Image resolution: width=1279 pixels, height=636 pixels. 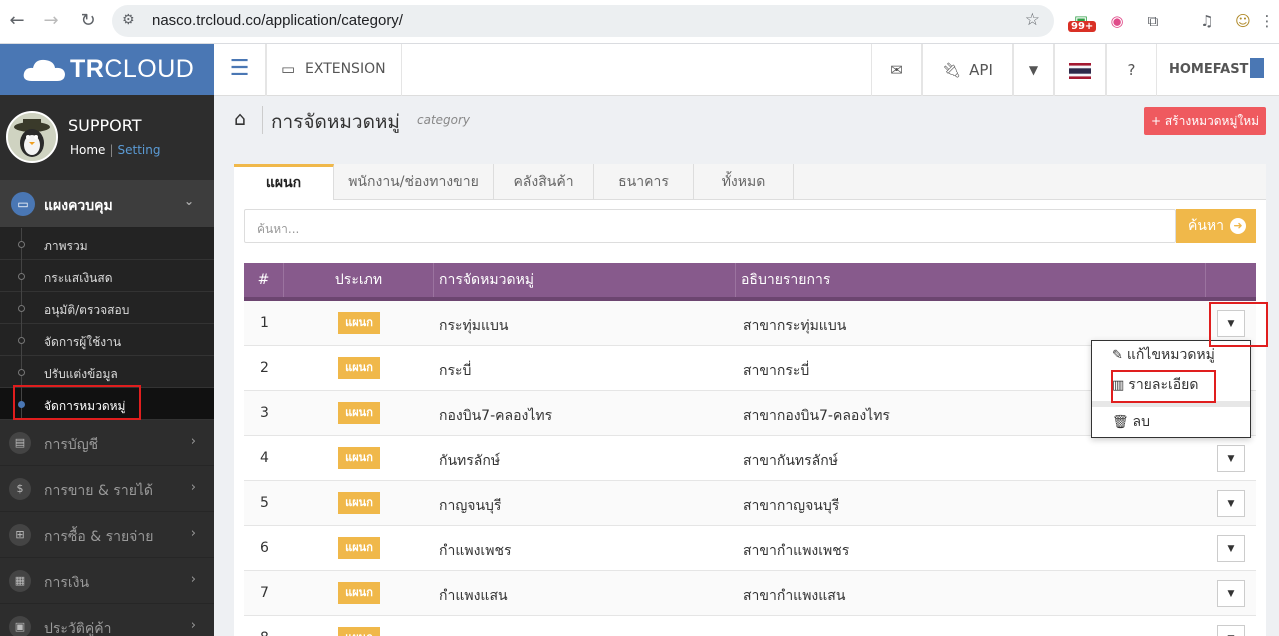 What do you see at coordinates (17, 21) in the screenshot?
I see `back-icon: ←` at bounding box center [17, 21].